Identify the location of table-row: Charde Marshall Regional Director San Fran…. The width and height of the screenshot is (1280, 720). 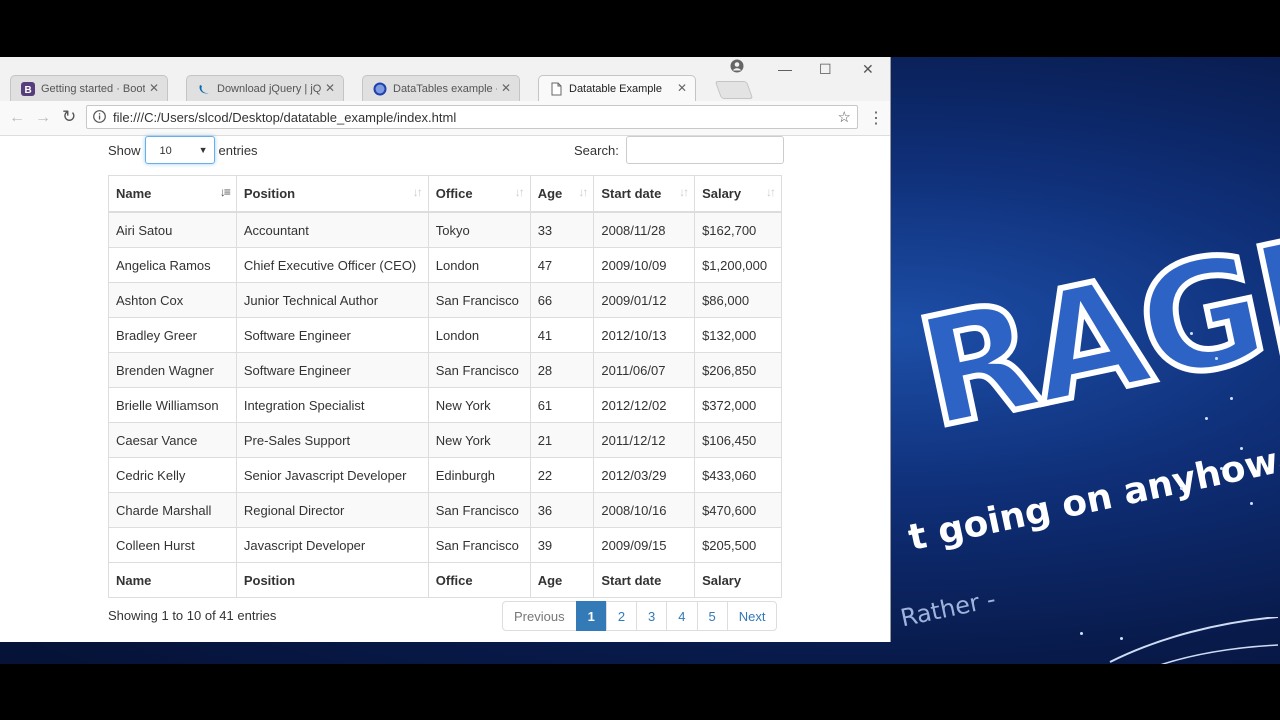
(445, 510).